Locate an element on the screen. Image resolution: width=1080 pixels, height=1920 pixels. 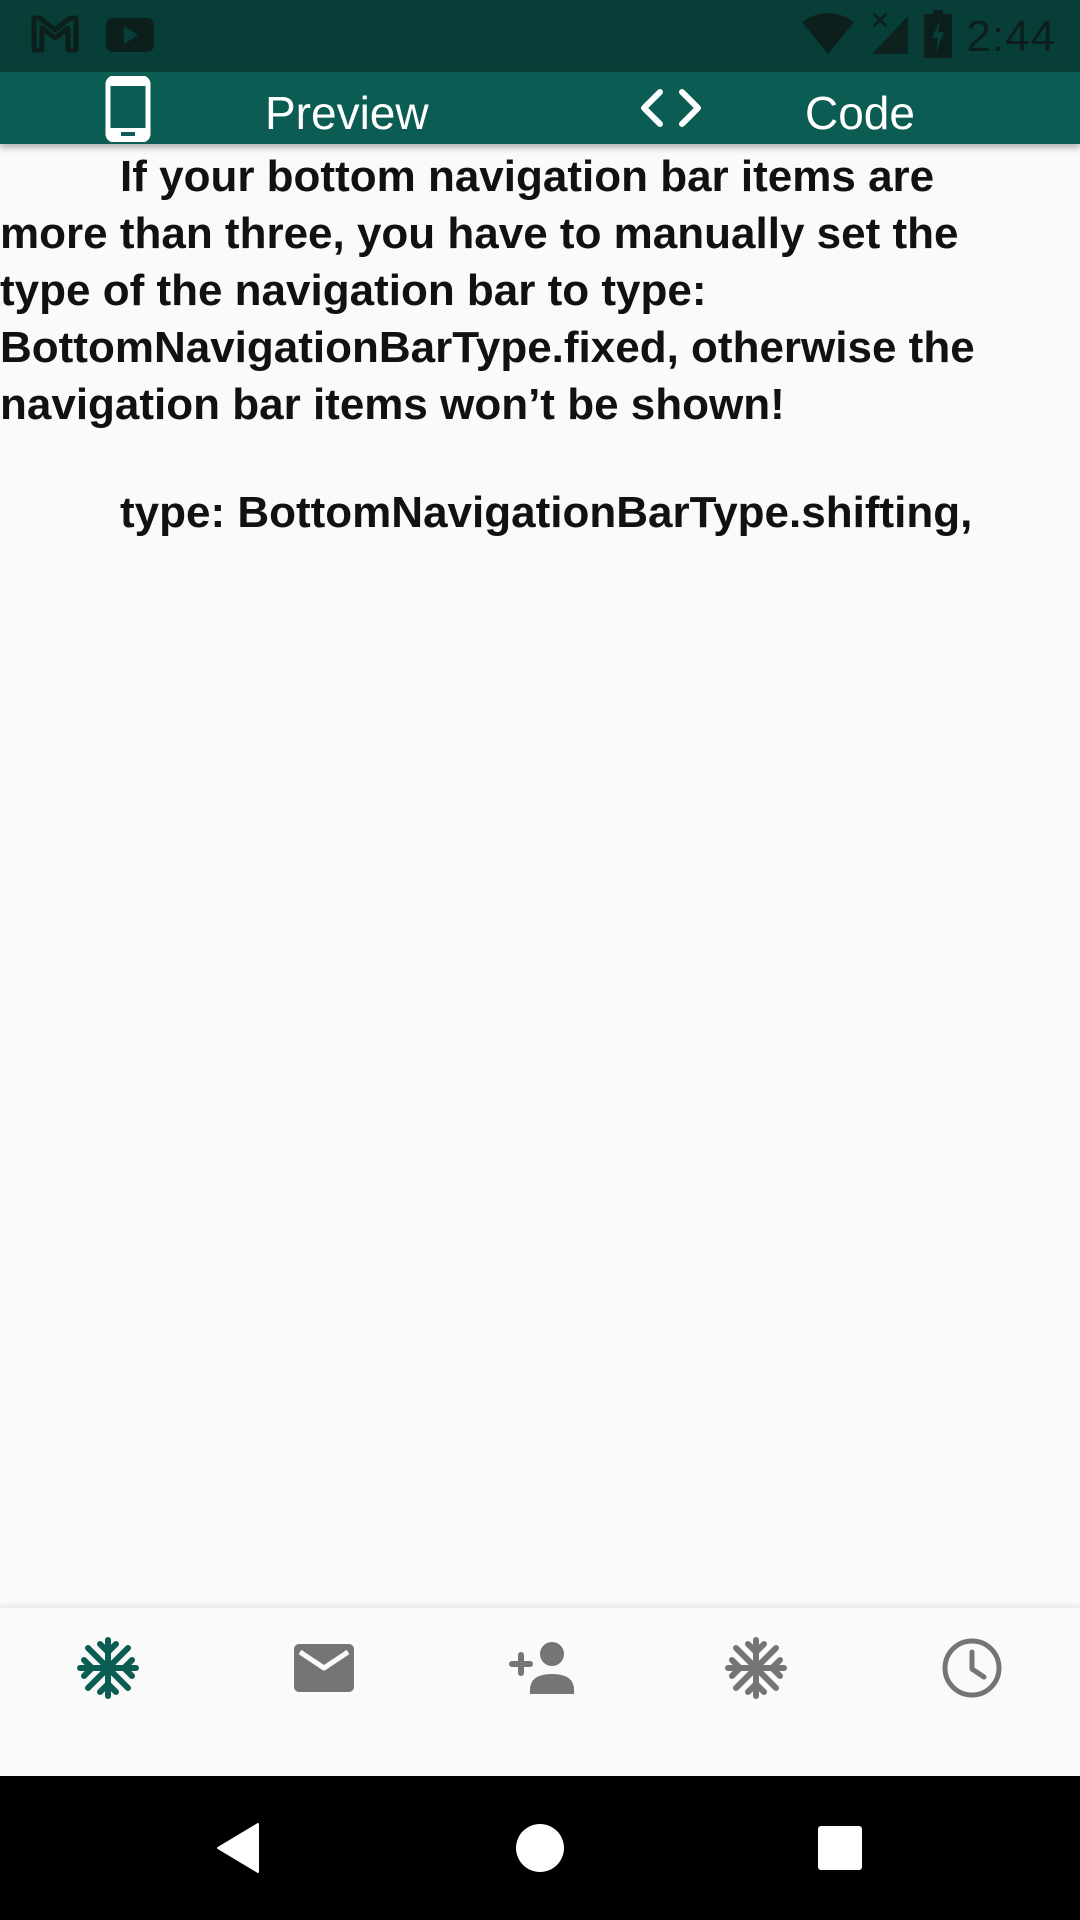
home-button is located at coordinates (540, 1848).